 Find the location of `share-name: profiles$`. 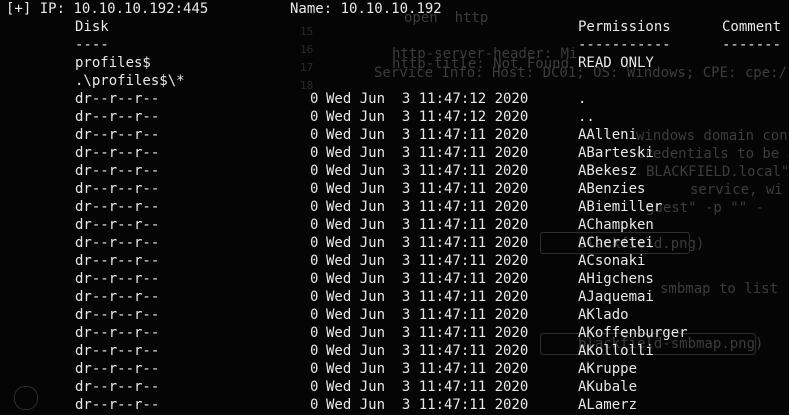

share-name: profiles$ is located at coordinates (113, 63).